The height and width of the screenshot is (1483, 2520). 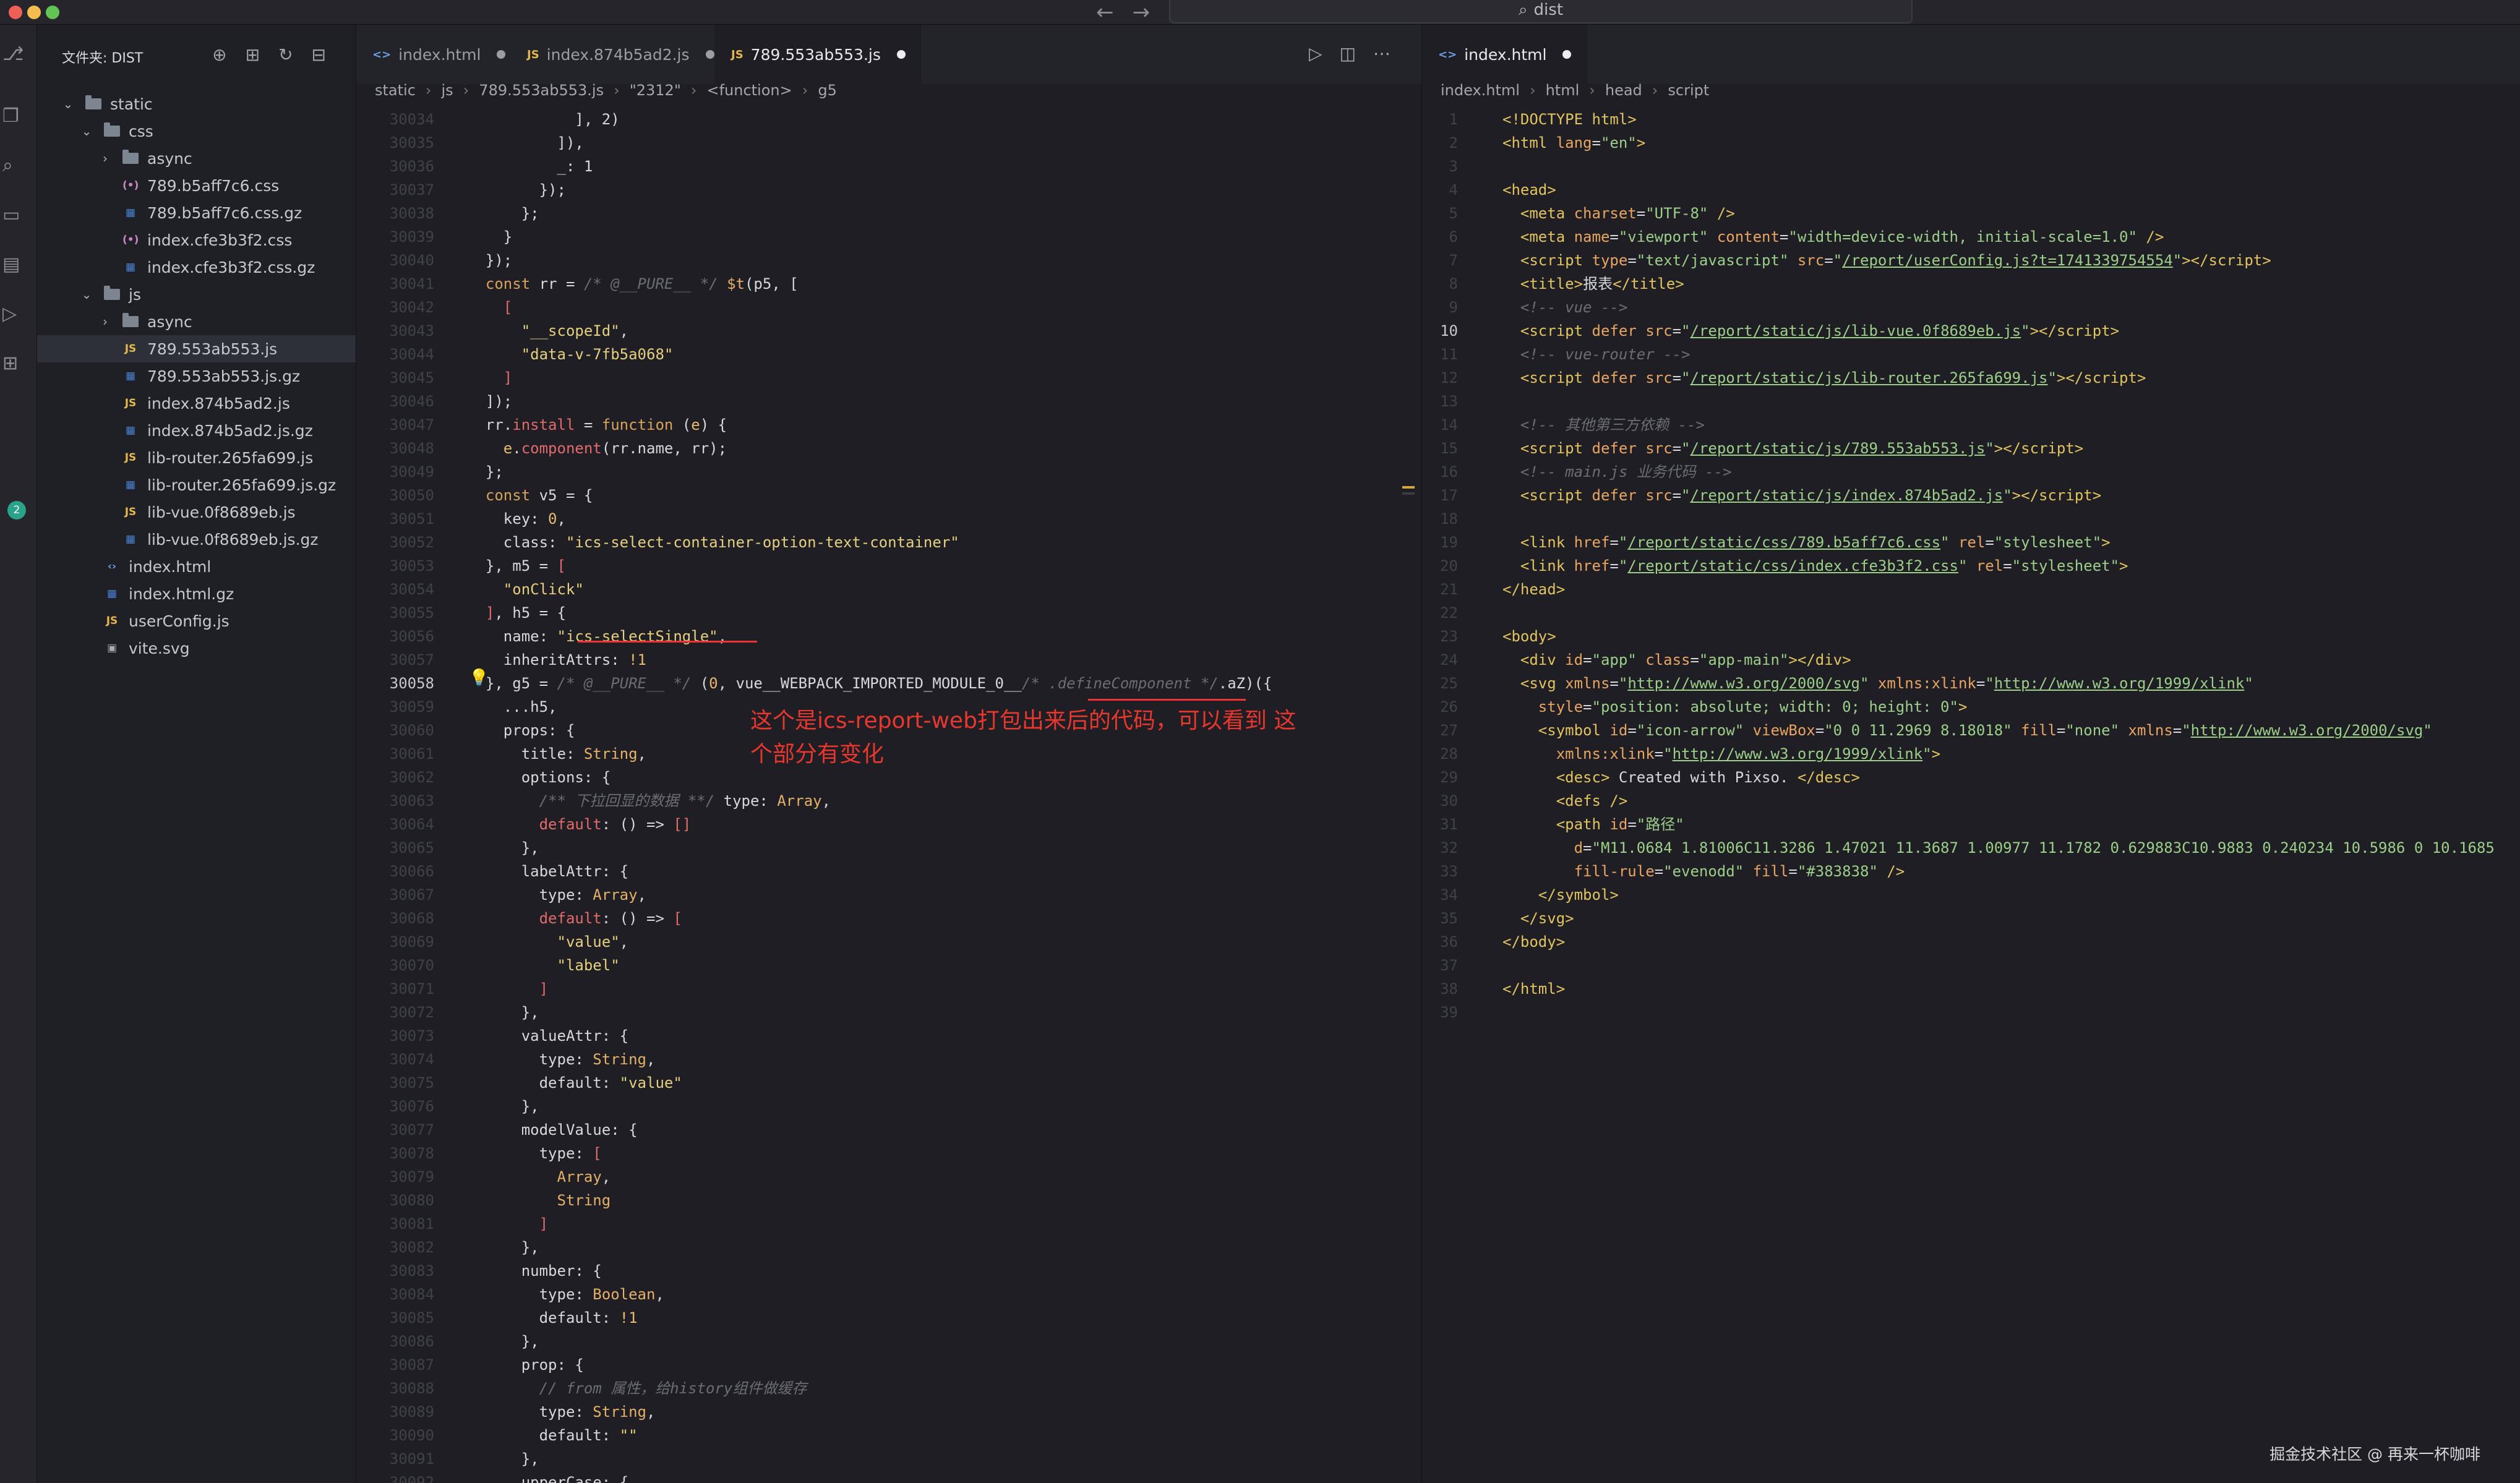 I want to click on code-line: 29 <desc> Created with Pixso. </desc>, so click(x=1971, y=777).